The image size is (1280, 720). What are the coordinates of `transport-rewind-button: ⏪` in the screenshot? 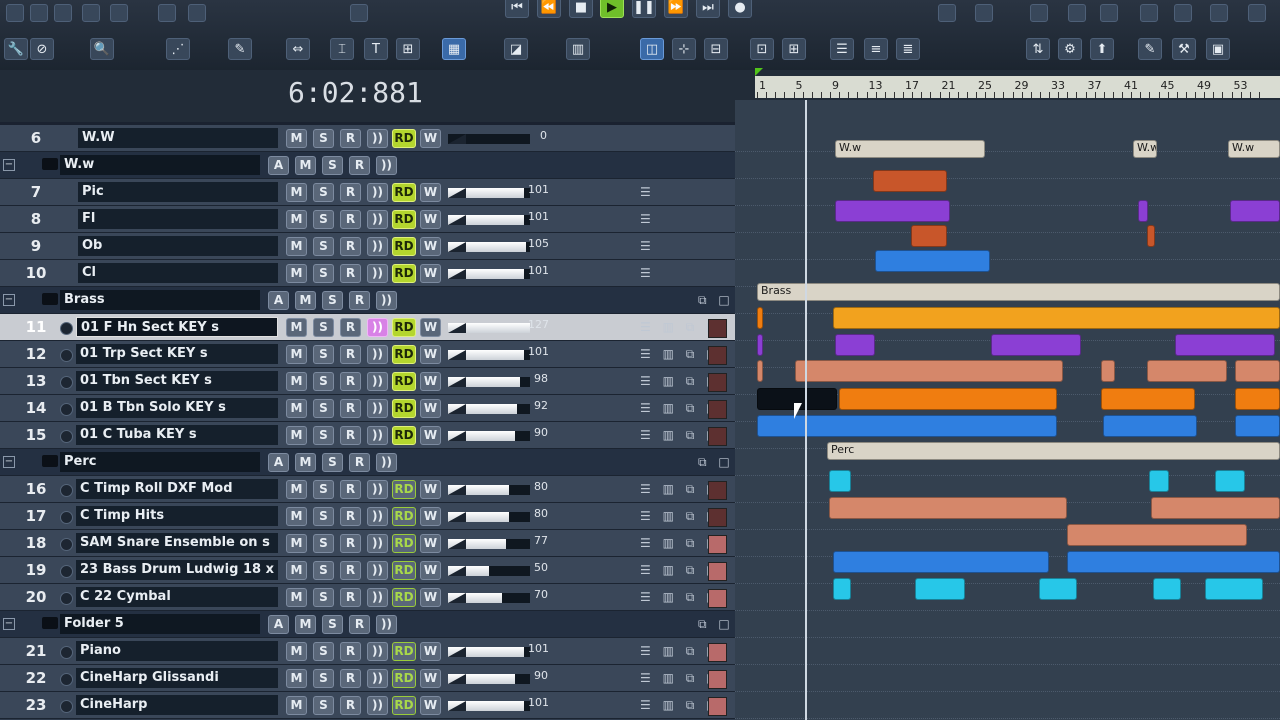 It's located at (549, 9).